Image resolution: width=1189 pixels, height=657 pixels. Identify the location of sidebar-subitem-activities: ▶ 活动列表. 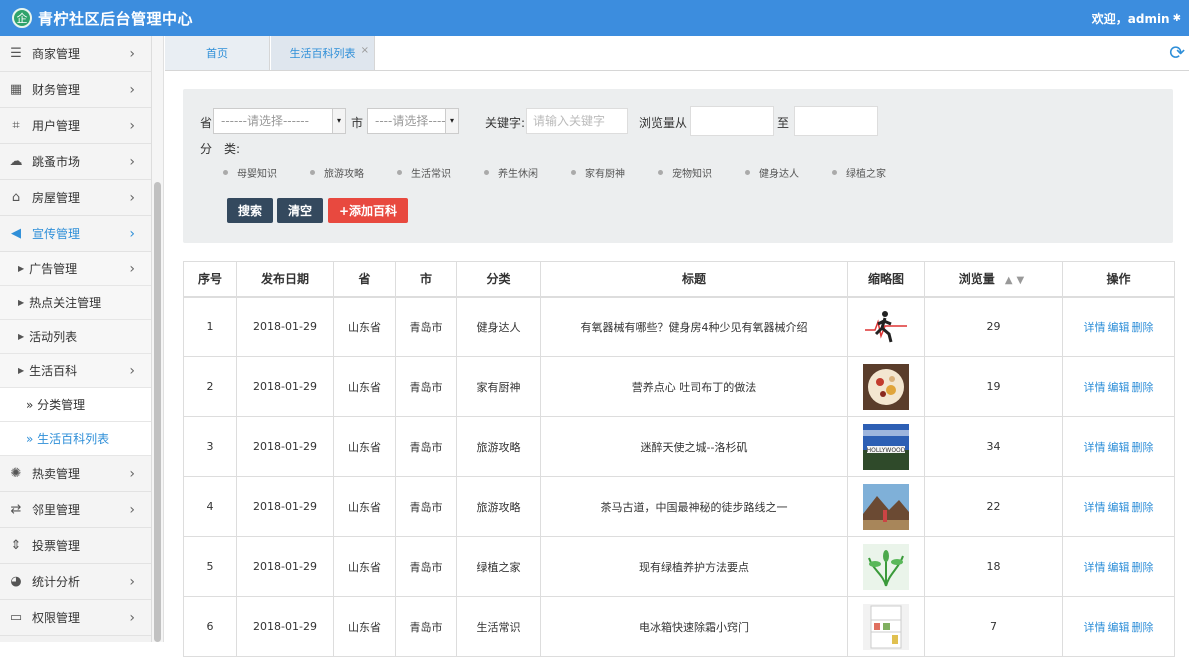
(75, 337).